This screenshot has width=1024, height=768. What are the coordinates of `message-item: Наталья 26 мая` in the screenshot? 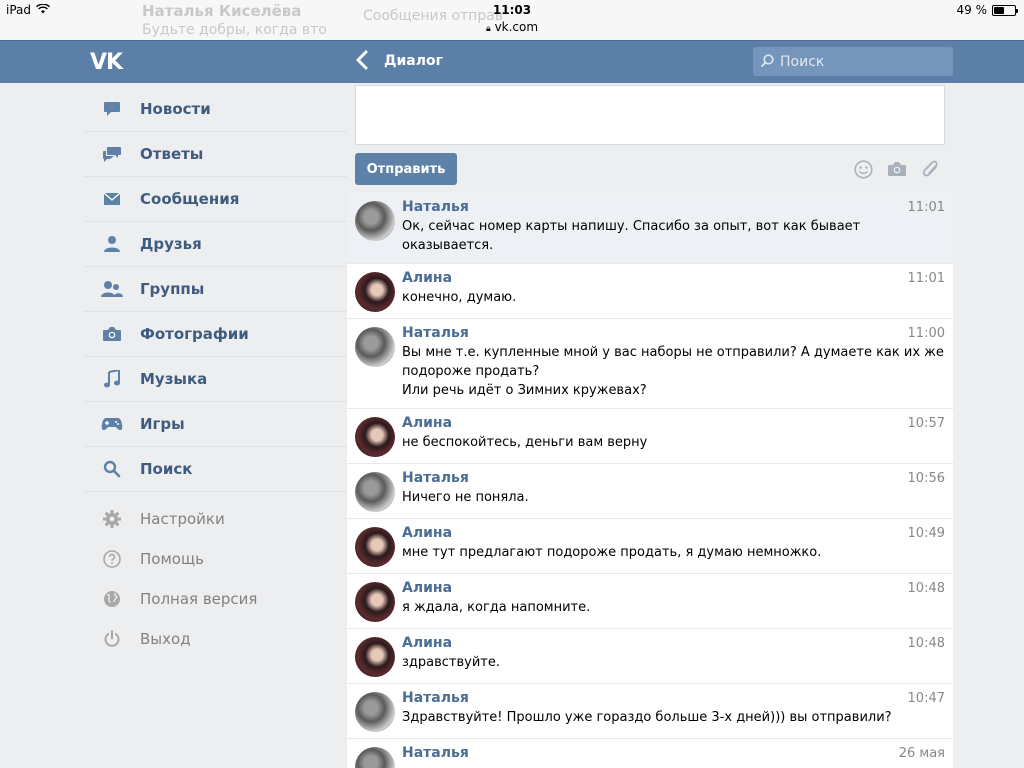 It's located at (650, 753).